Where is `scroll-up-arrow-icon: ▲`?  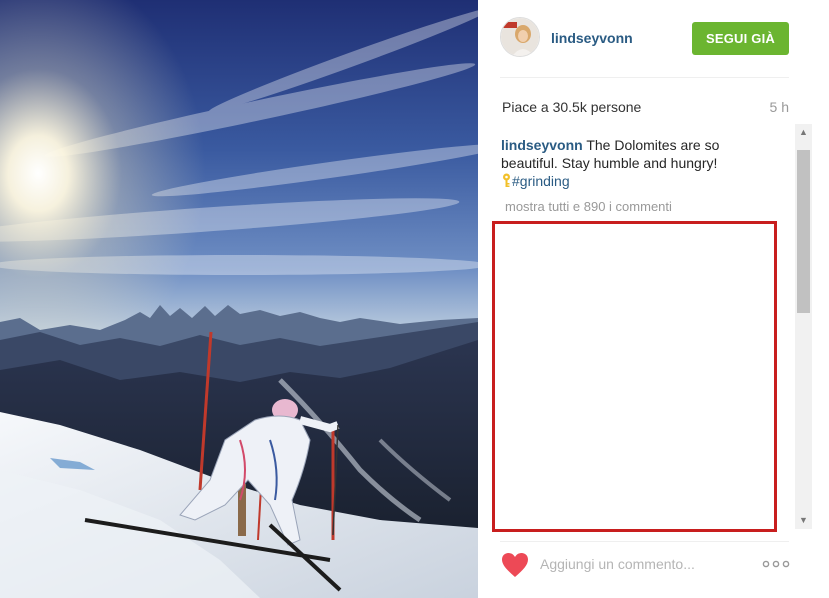
scroll-up-arrow-icon: ▲ is located at coordinates (803, 132).